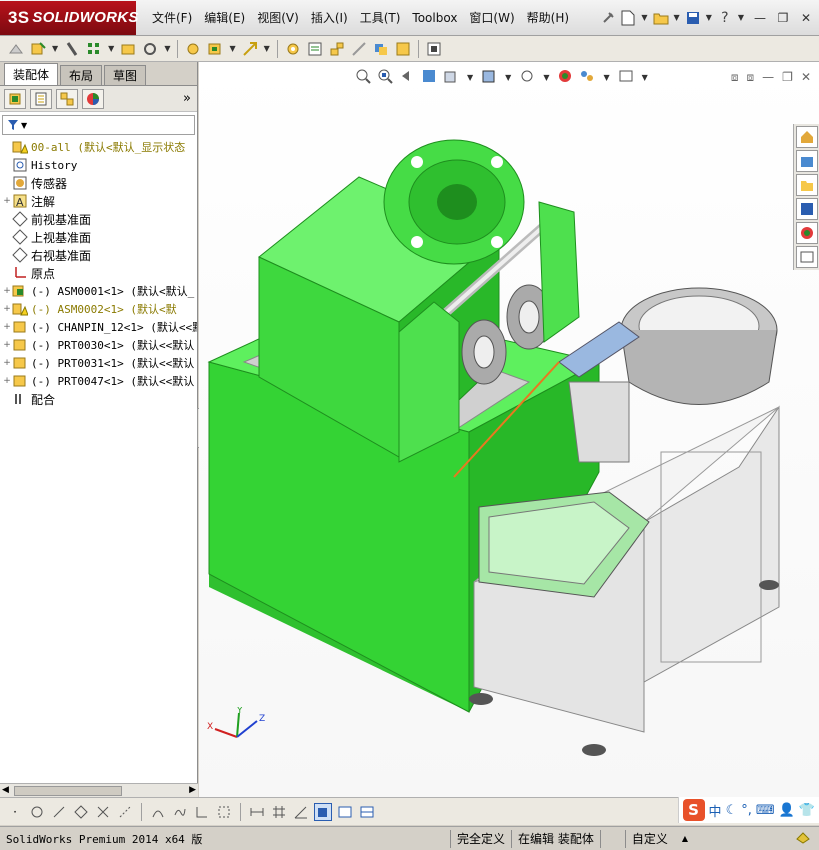 Image resolution: width=819 pixels, height=850 pixels. What do you see at coordinates (407, 77) in the screenshot?
I see `previous-view-icon` at bounding box center [407, 77].